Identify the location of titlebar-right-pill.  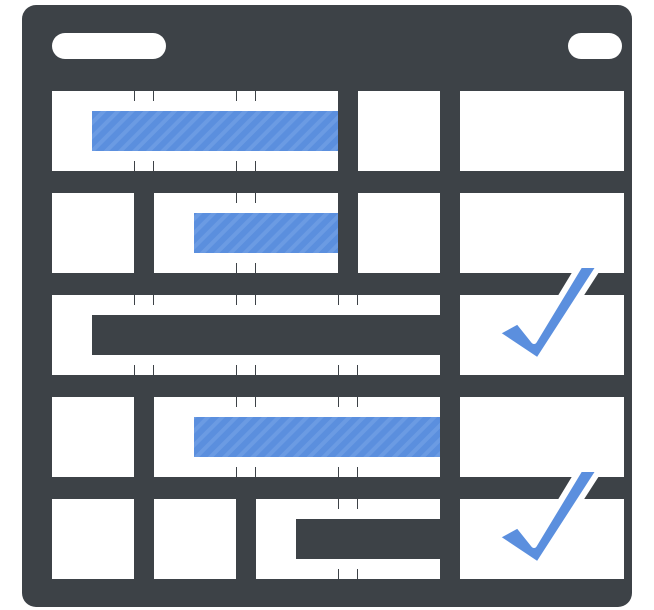
(595, 46).